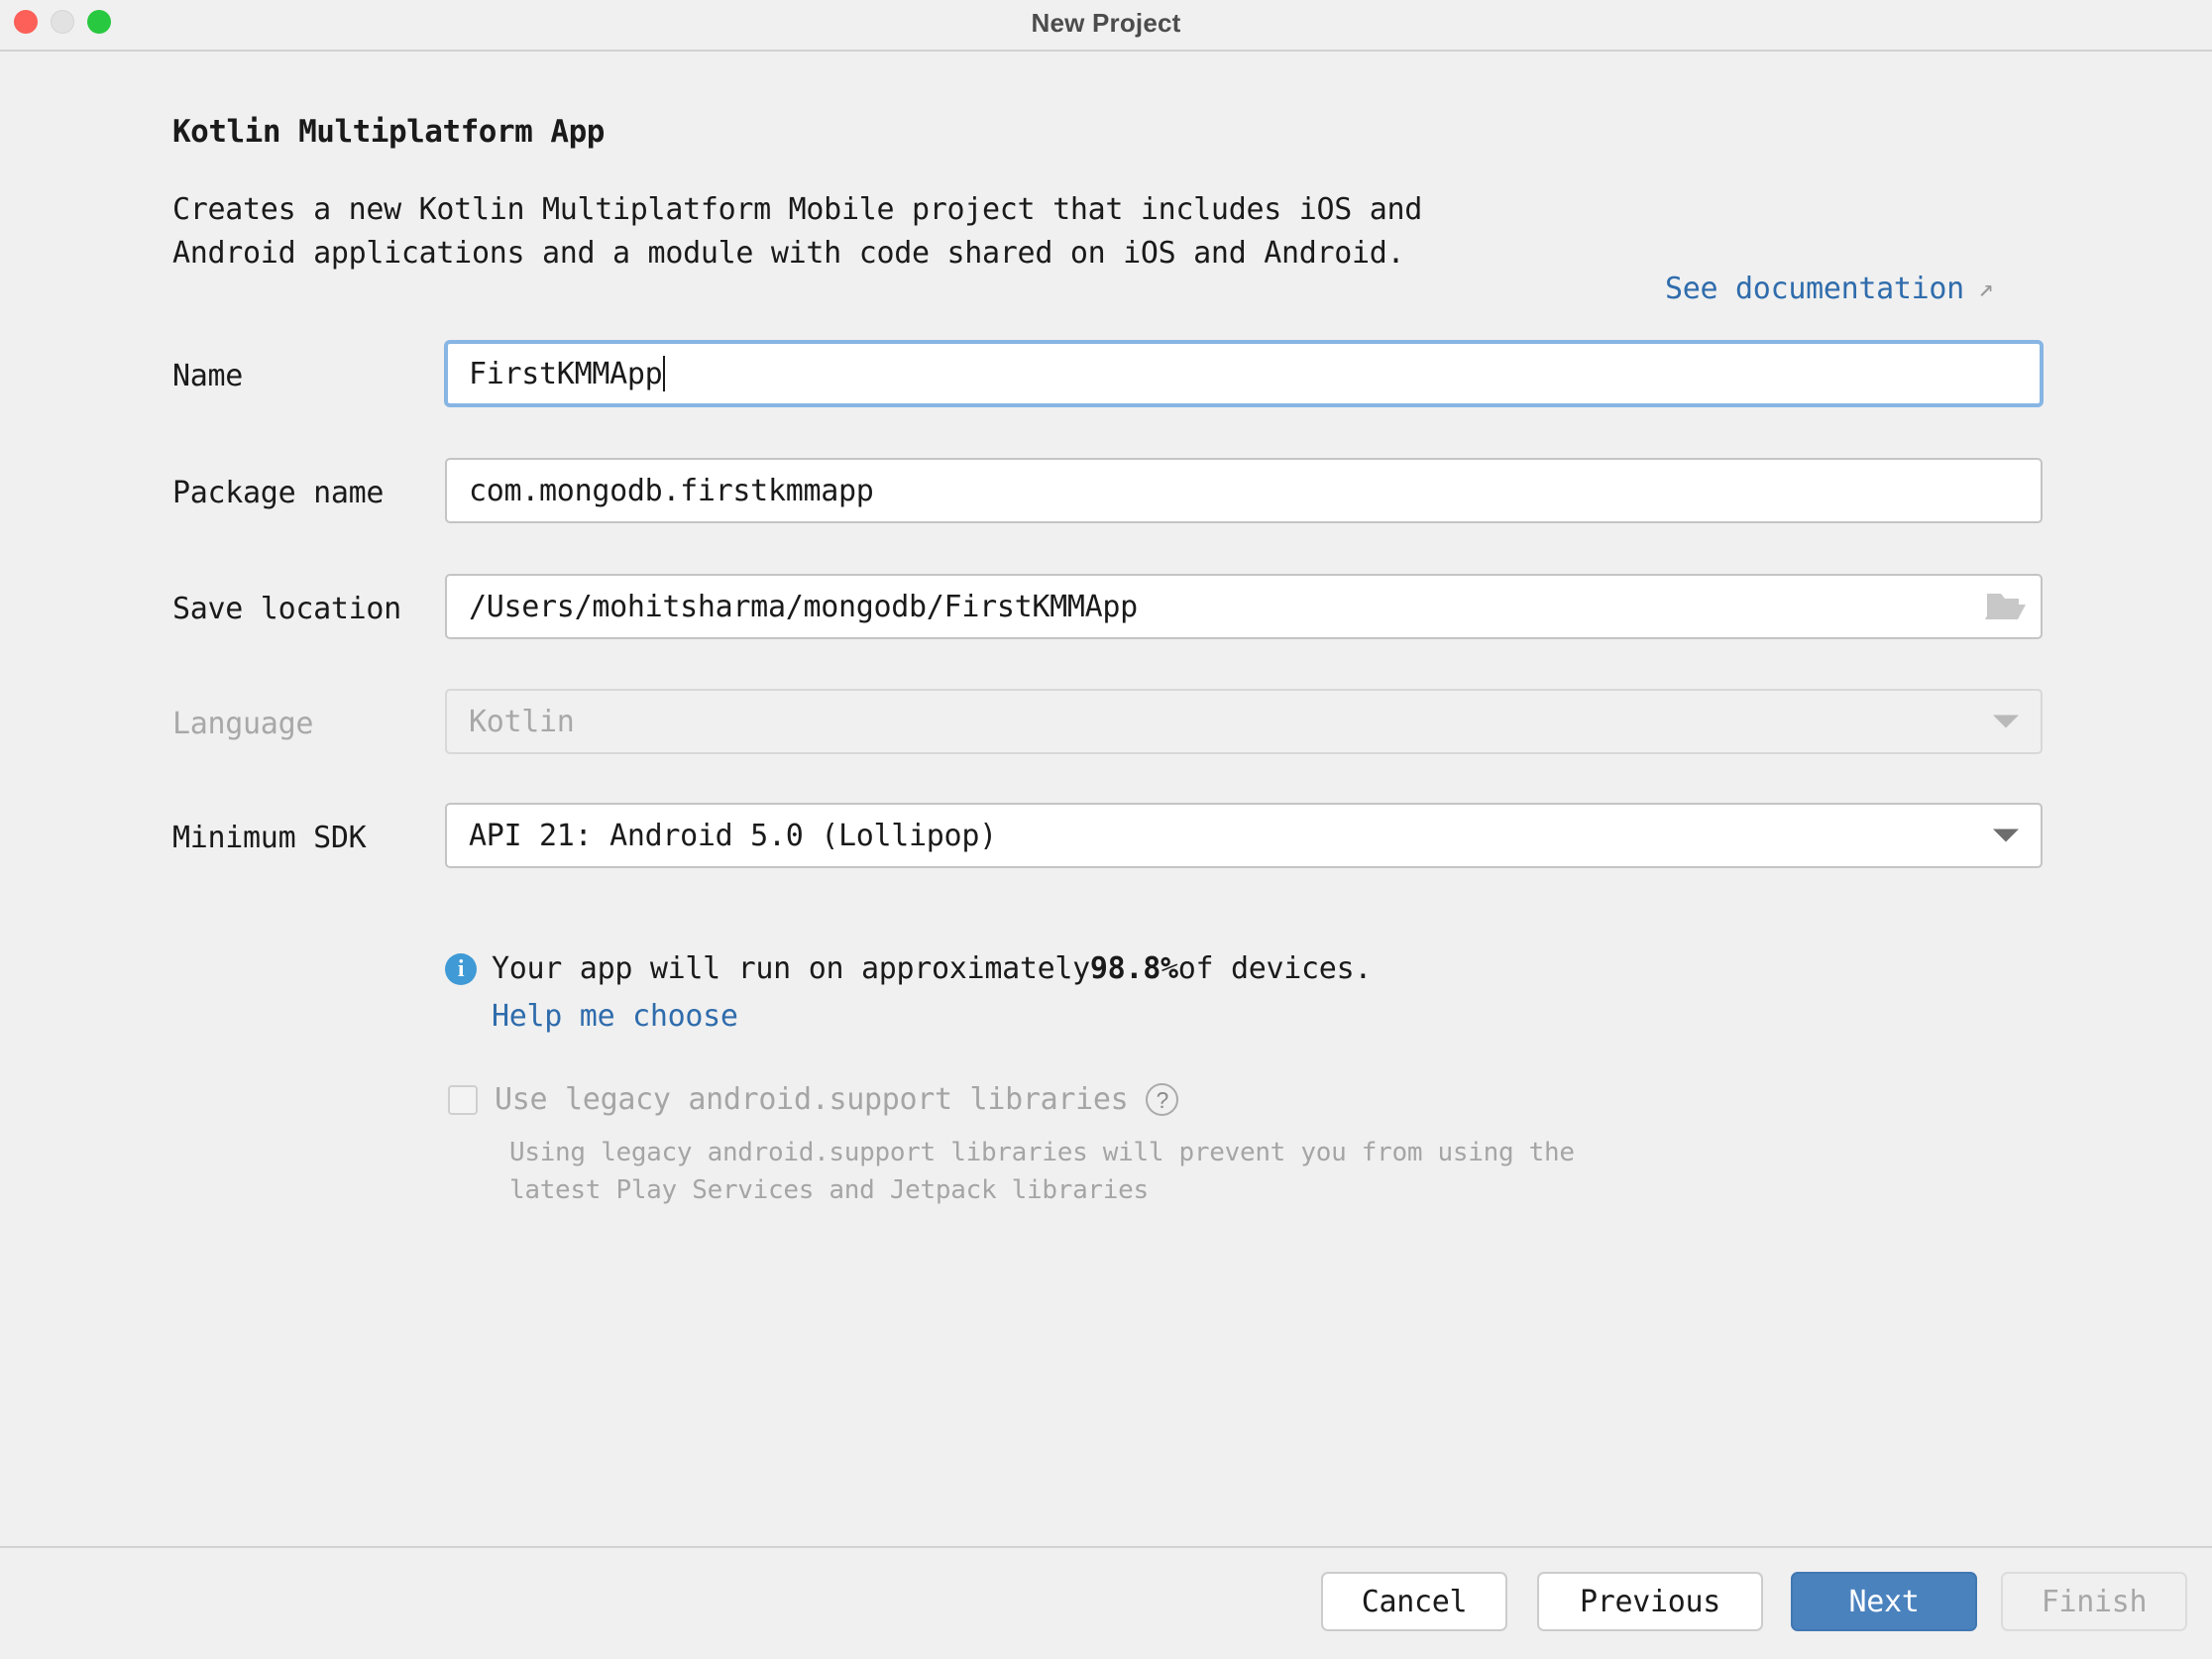 This screenshot has width=2212, height=1659. I want to click on dialog-footer: Cancel Previous Next Finish, so click(1106, 1602).